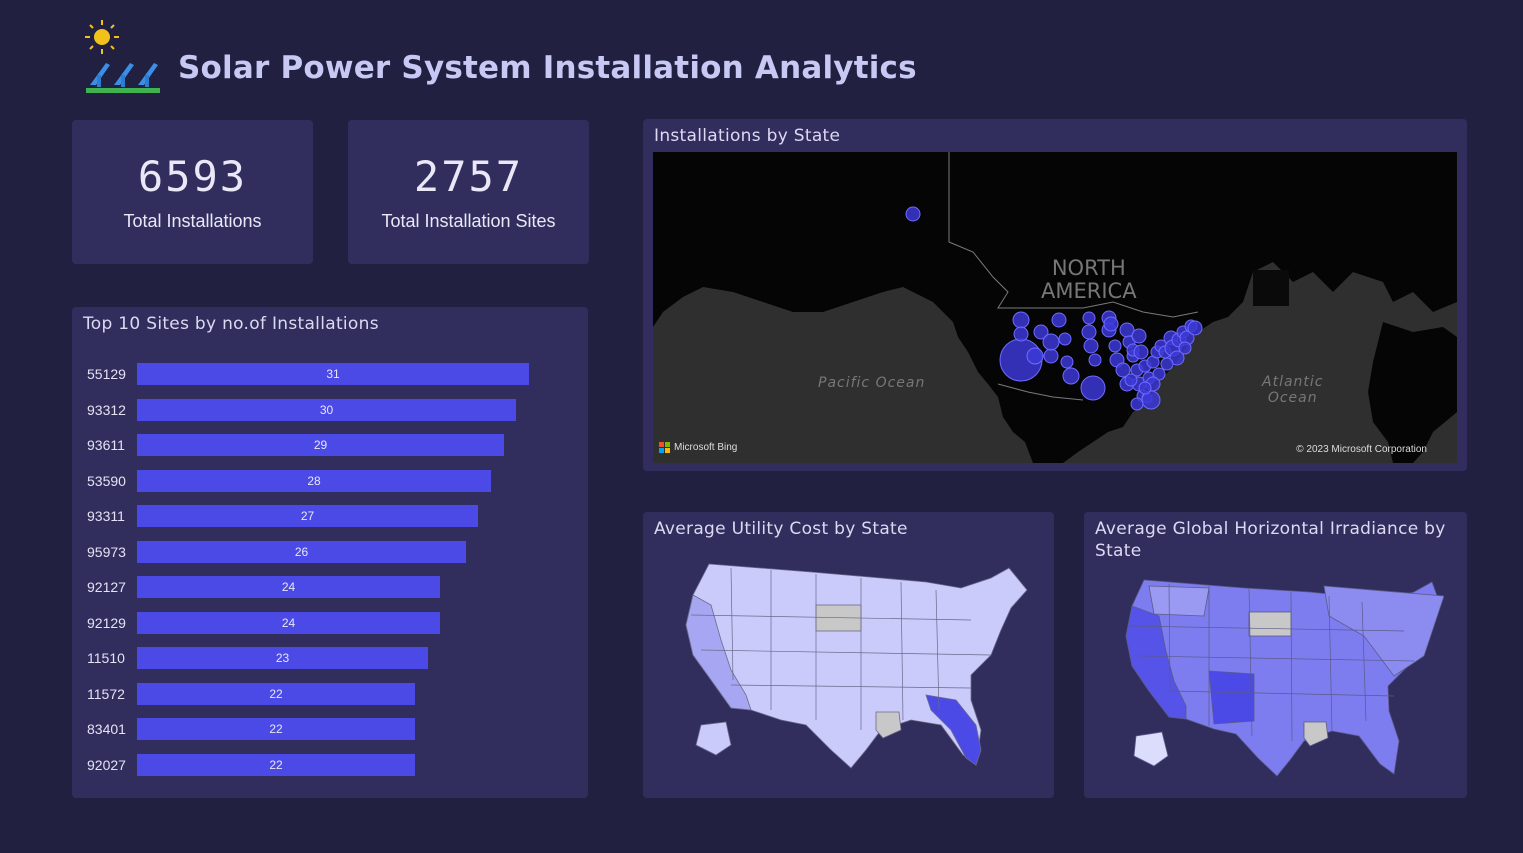 The width and height of the screenshot is (1523, 853). What do you see at coordinates (1279, 681) in the screenshot?
I see `irradiance-choropleth` at bounding box center [1279, 681].